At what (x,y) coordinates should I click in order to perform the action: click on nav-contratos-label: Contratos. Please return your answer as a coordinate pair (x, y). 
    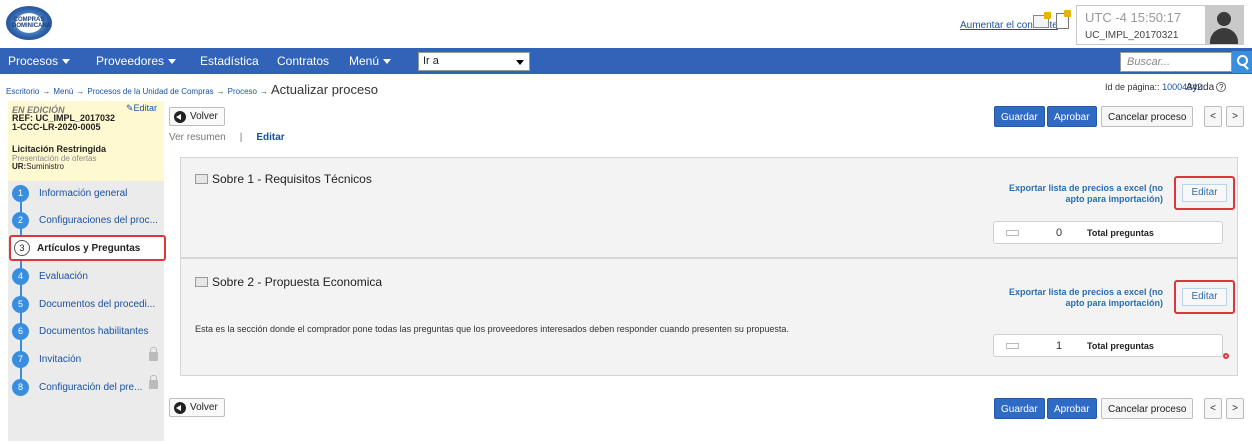
    Looking at the image, I should click on (303, 61).